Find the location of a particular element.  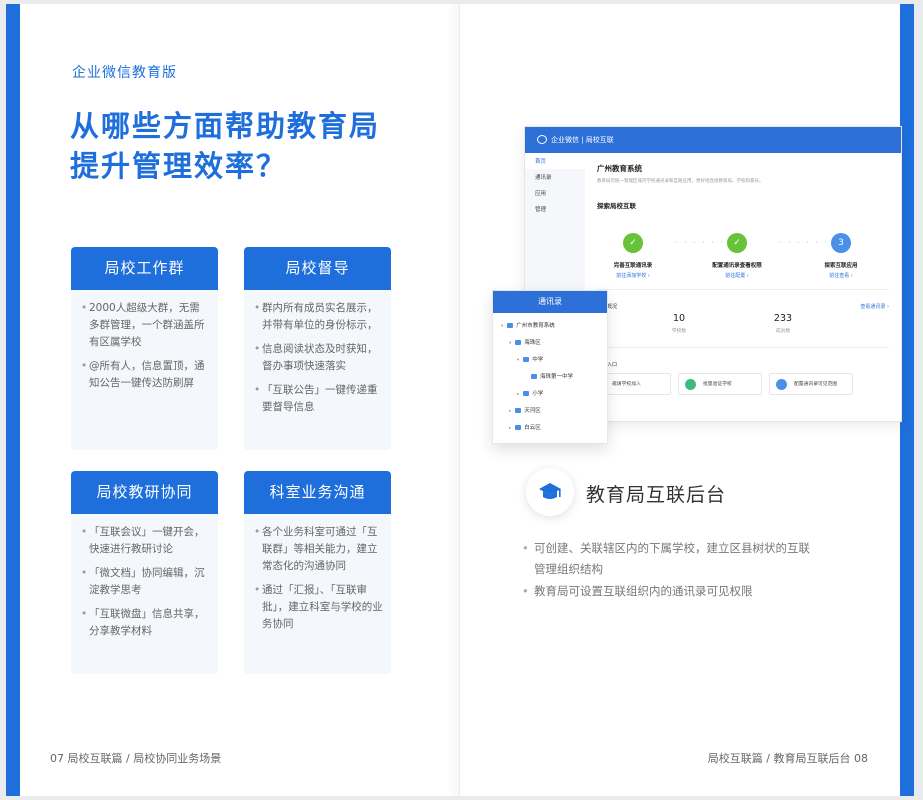

mock-topbar-title: 企业微信 | 局校互联 is located at coordinates (582, 140).